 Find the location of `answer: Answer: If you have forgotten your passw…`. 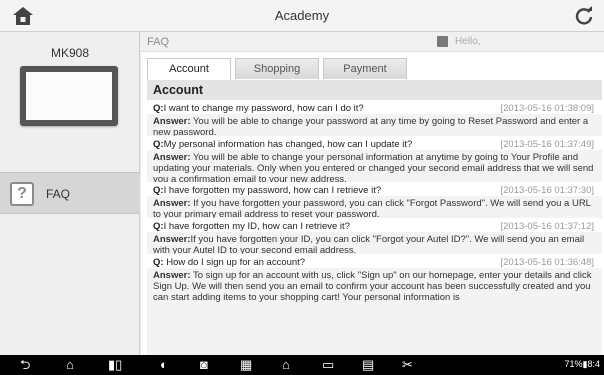

answer: Answer: If you have forgotten your passw… is located at coordinates (374, 207).